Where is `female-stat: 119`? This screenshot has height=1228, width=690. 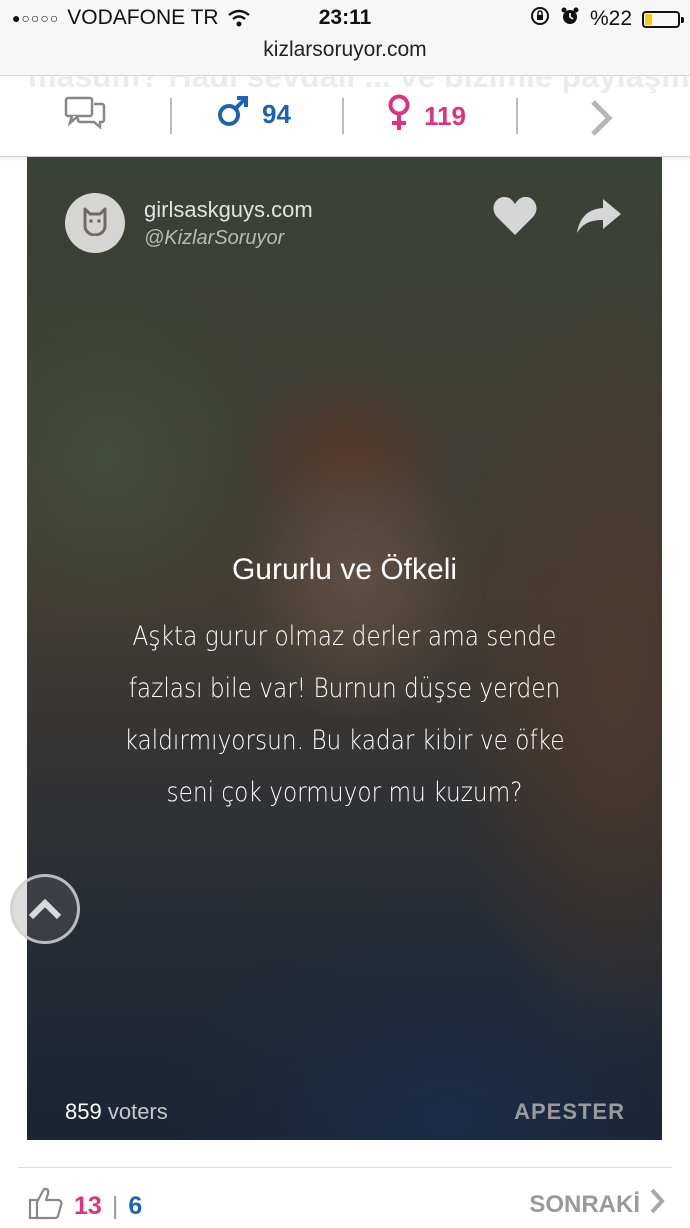 female-stat: 119 is located at coordinates (426, 116).